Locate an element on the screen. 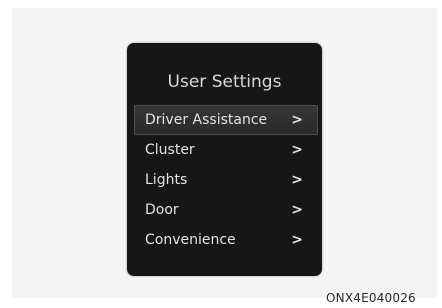  menu-item-driver-assistance: Driver Assistance > is located at coordinates (226, 120).